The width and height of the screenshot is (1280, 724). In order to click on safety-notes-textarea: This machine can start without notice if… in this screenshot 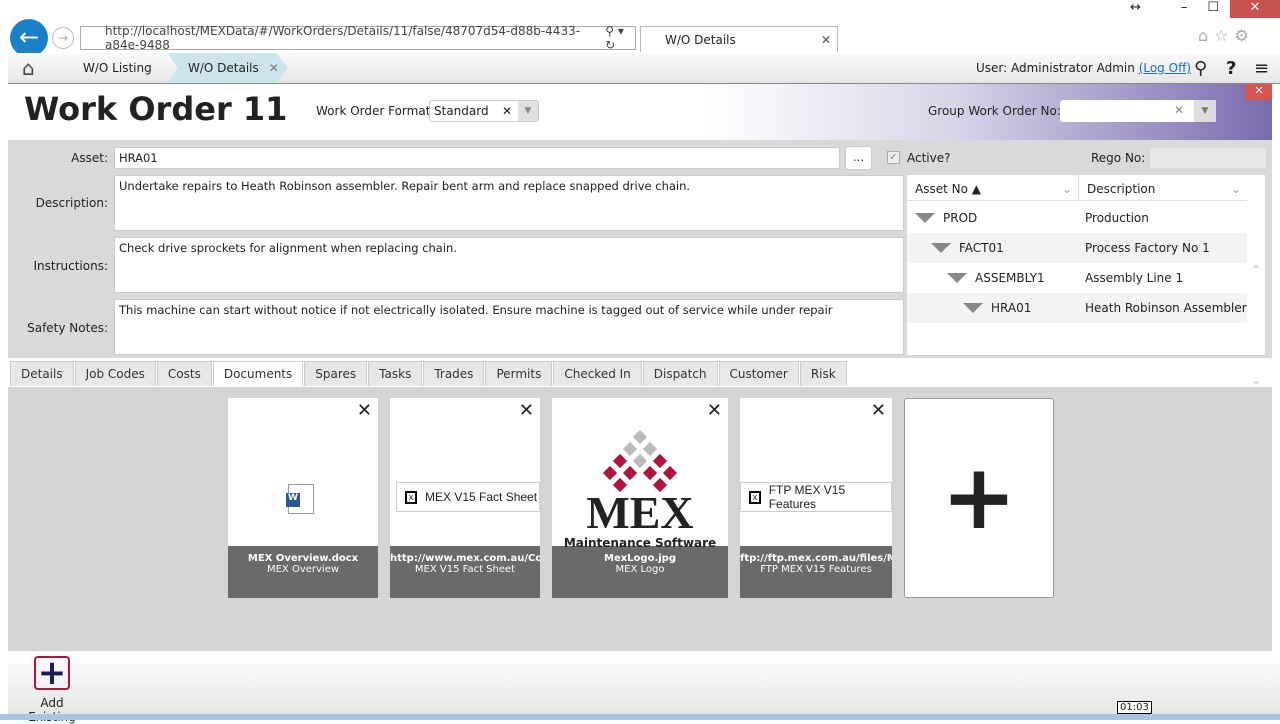, I will do `click(509, 327)`.